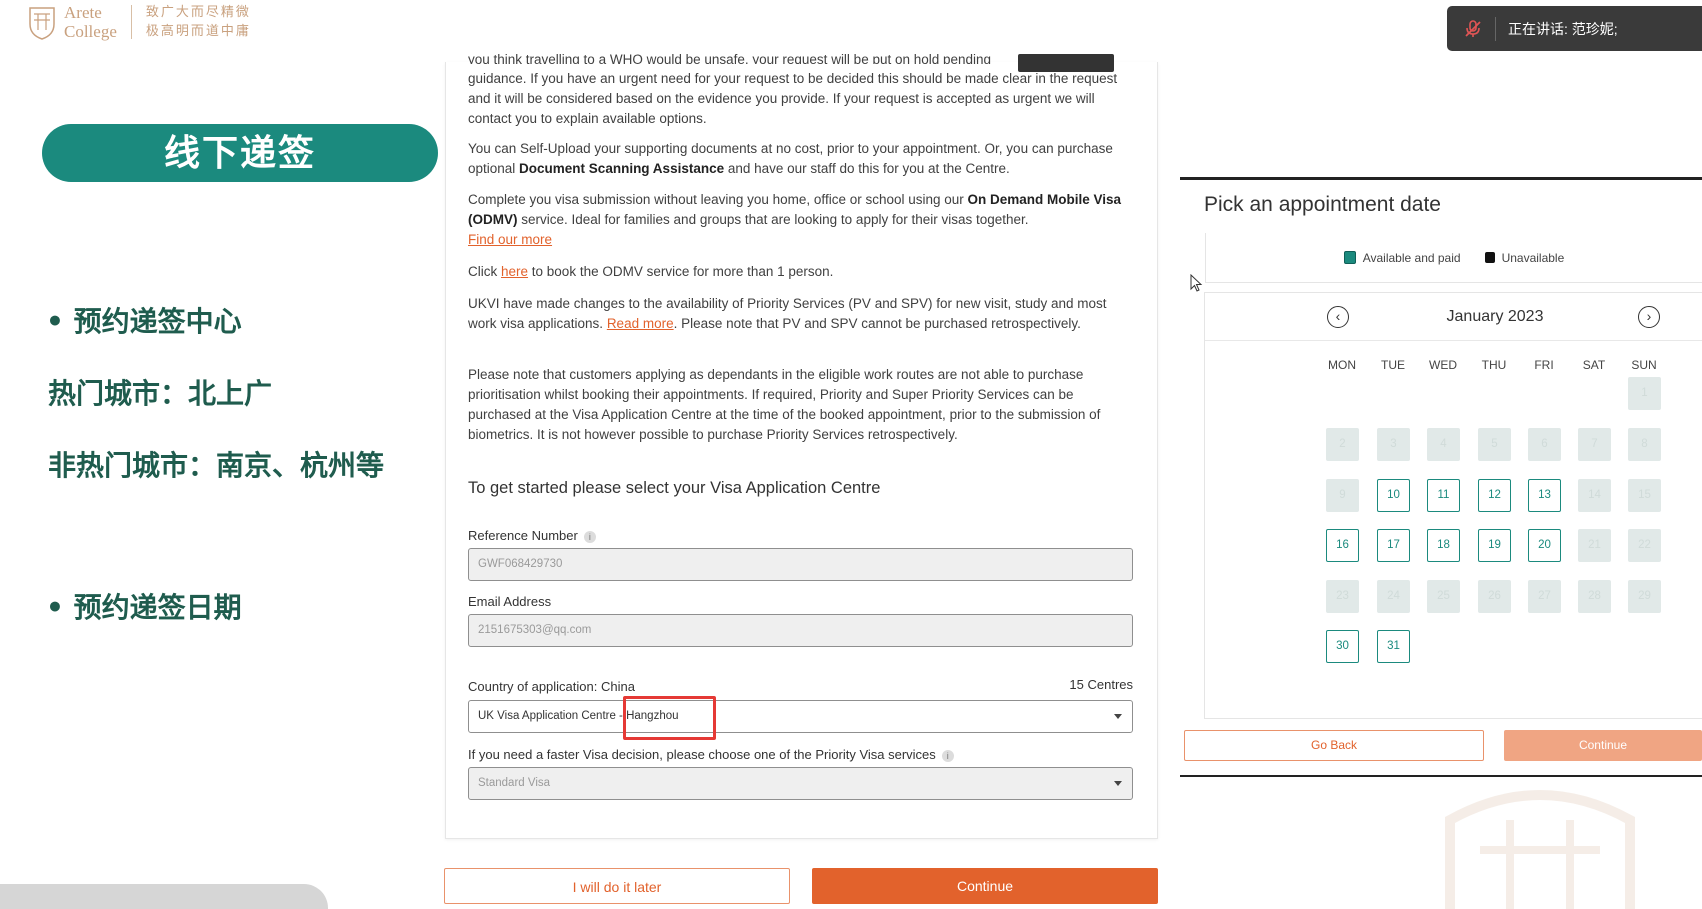  I want to click on here-link: here, so click(514, 271).